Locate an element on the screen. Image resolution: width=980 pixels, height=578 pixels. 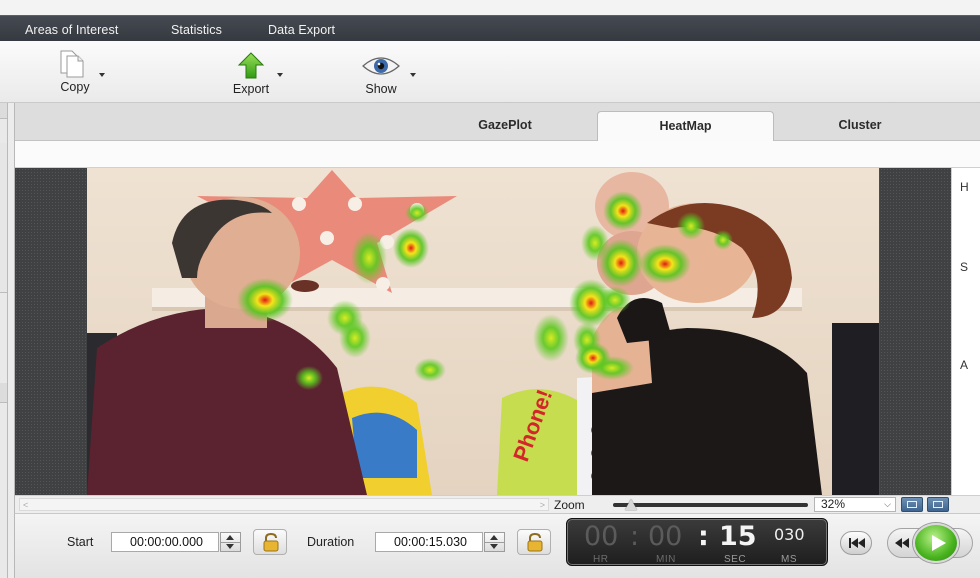
clock-milliseconds: 030 is located at coordinates (789, 534).